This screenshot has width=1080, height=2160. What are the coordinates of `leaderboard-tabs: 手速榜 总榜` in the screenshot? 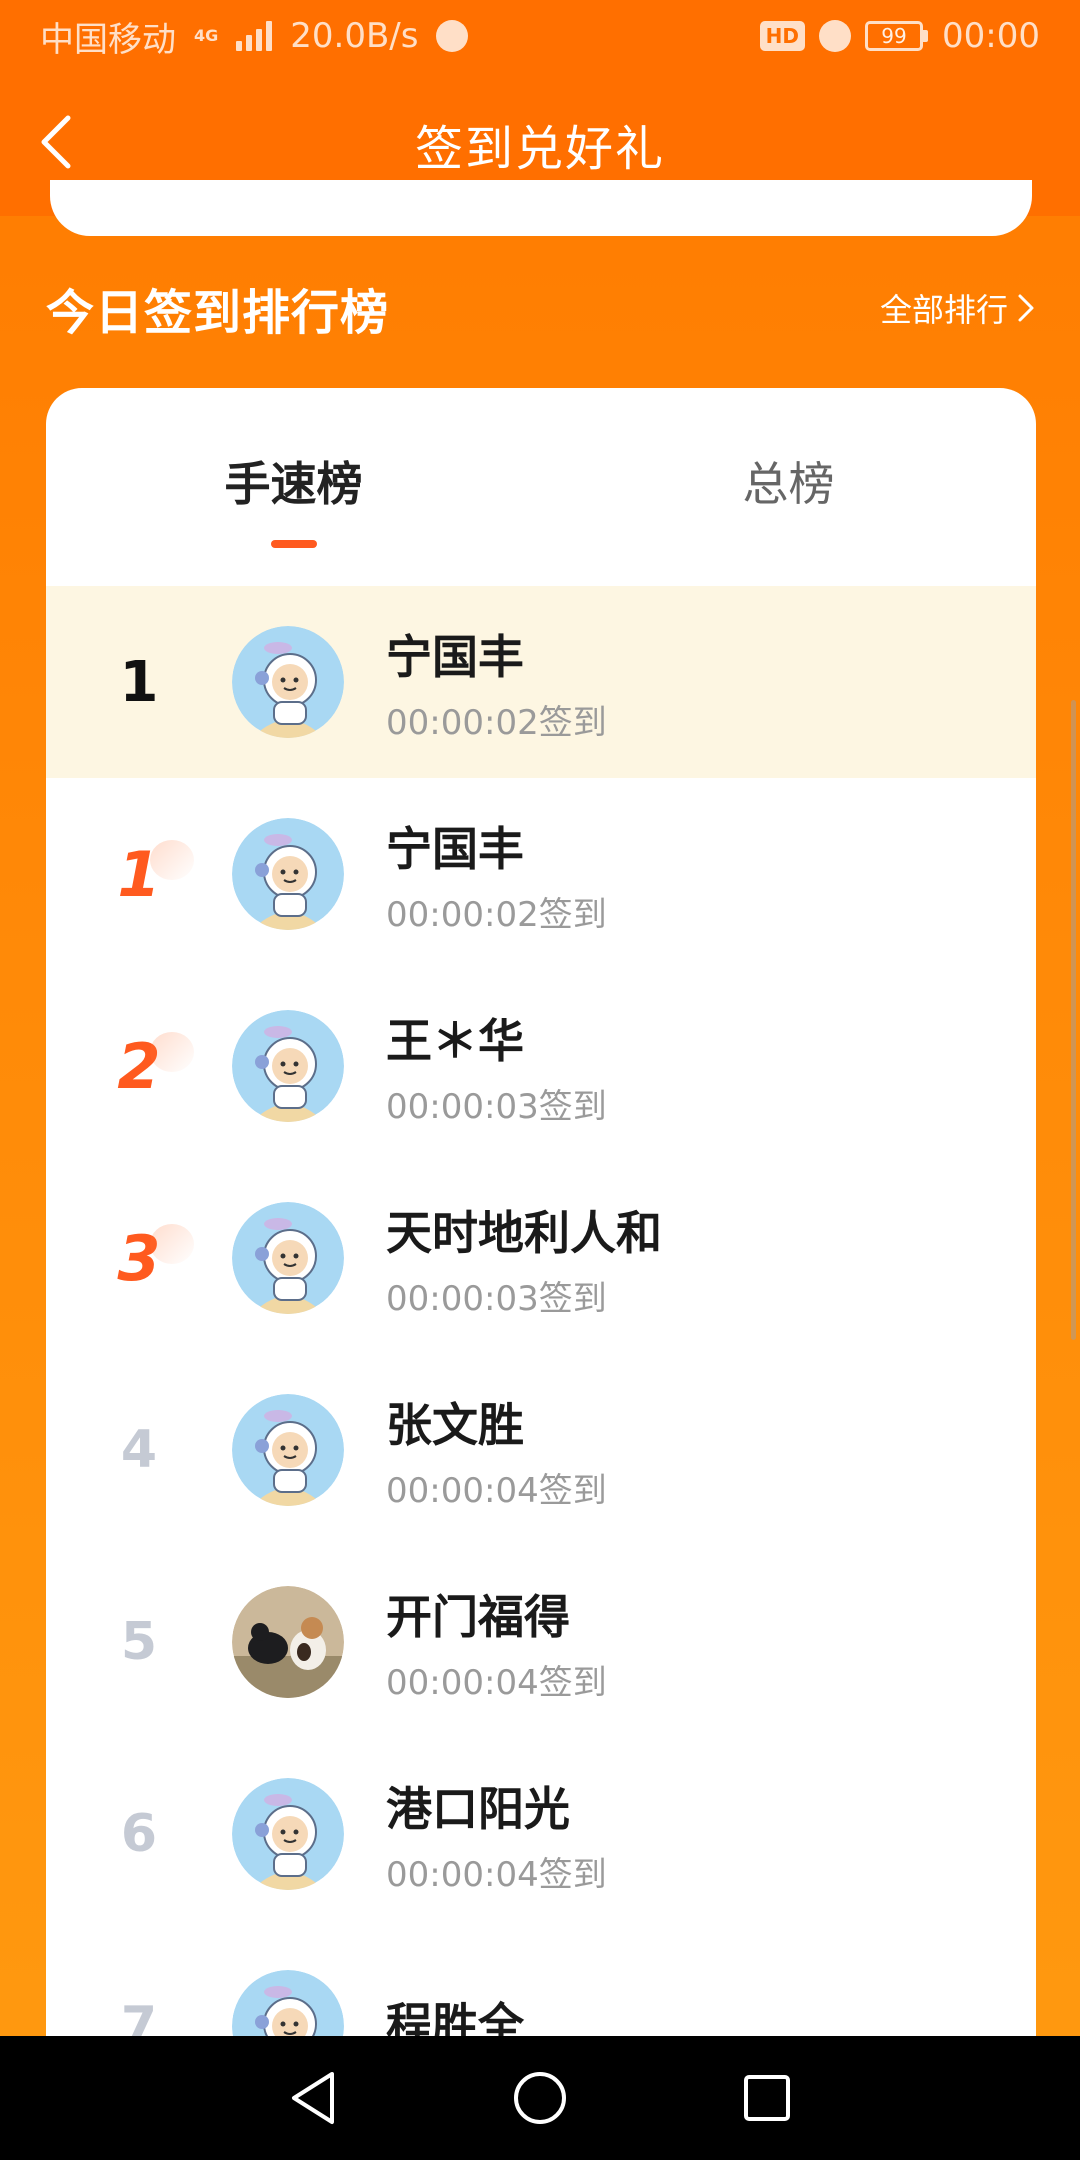 It's located at (541, 487).